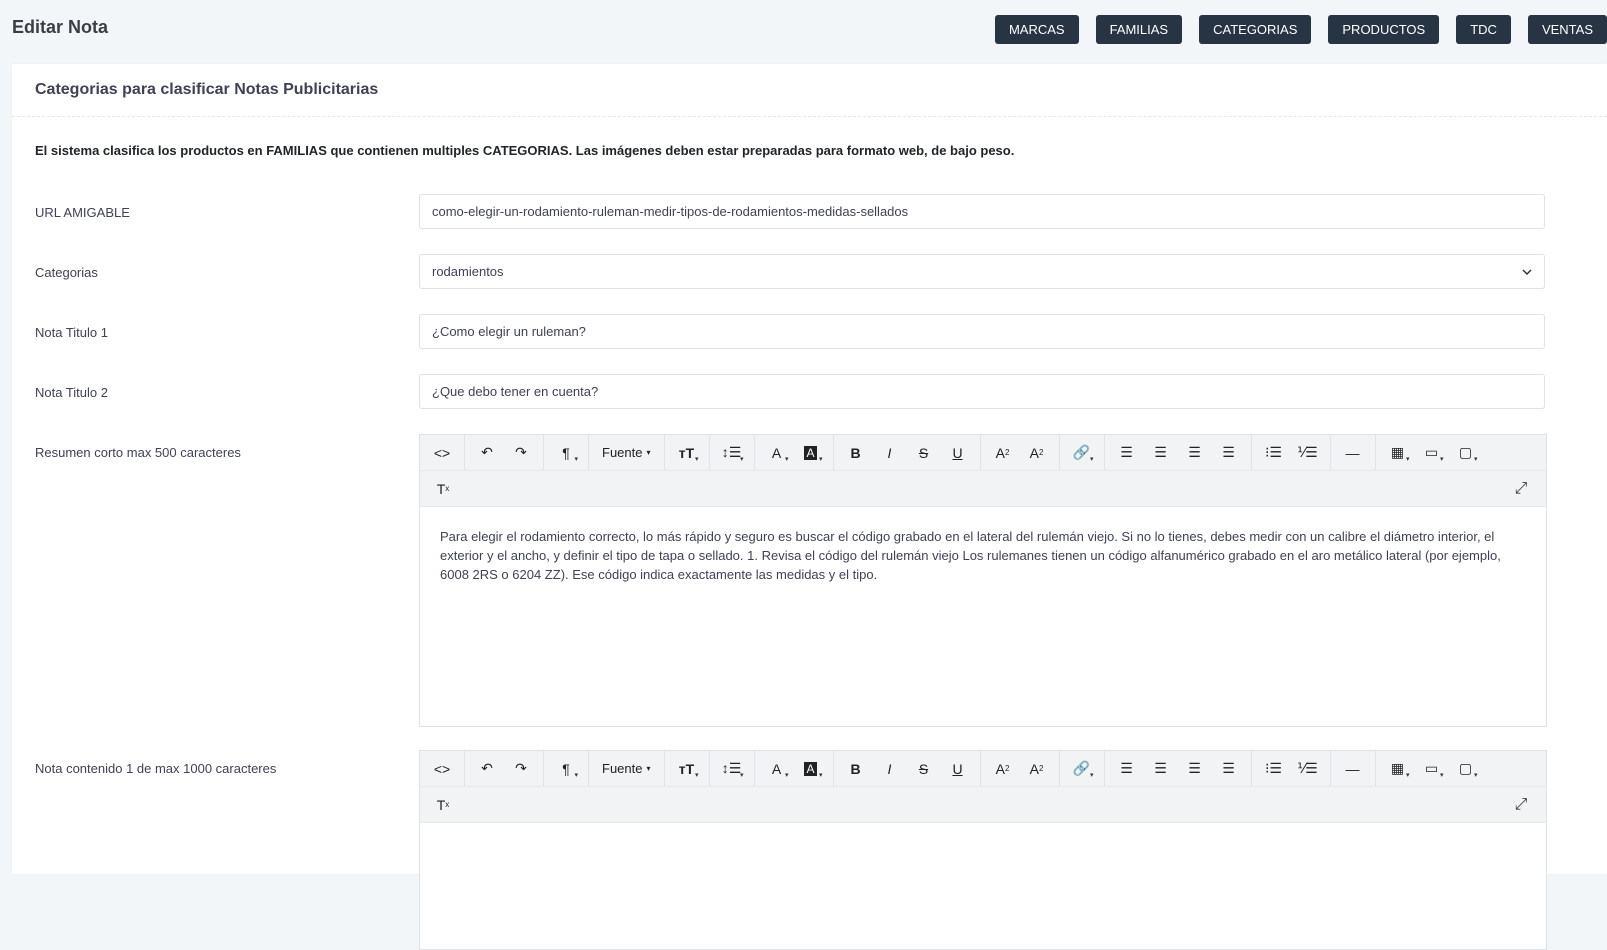 The height and width of the screenshot is (950, 1607). I want to click on titulo1-input: ¿Como elegir un ruleman?, so click(982, 331).